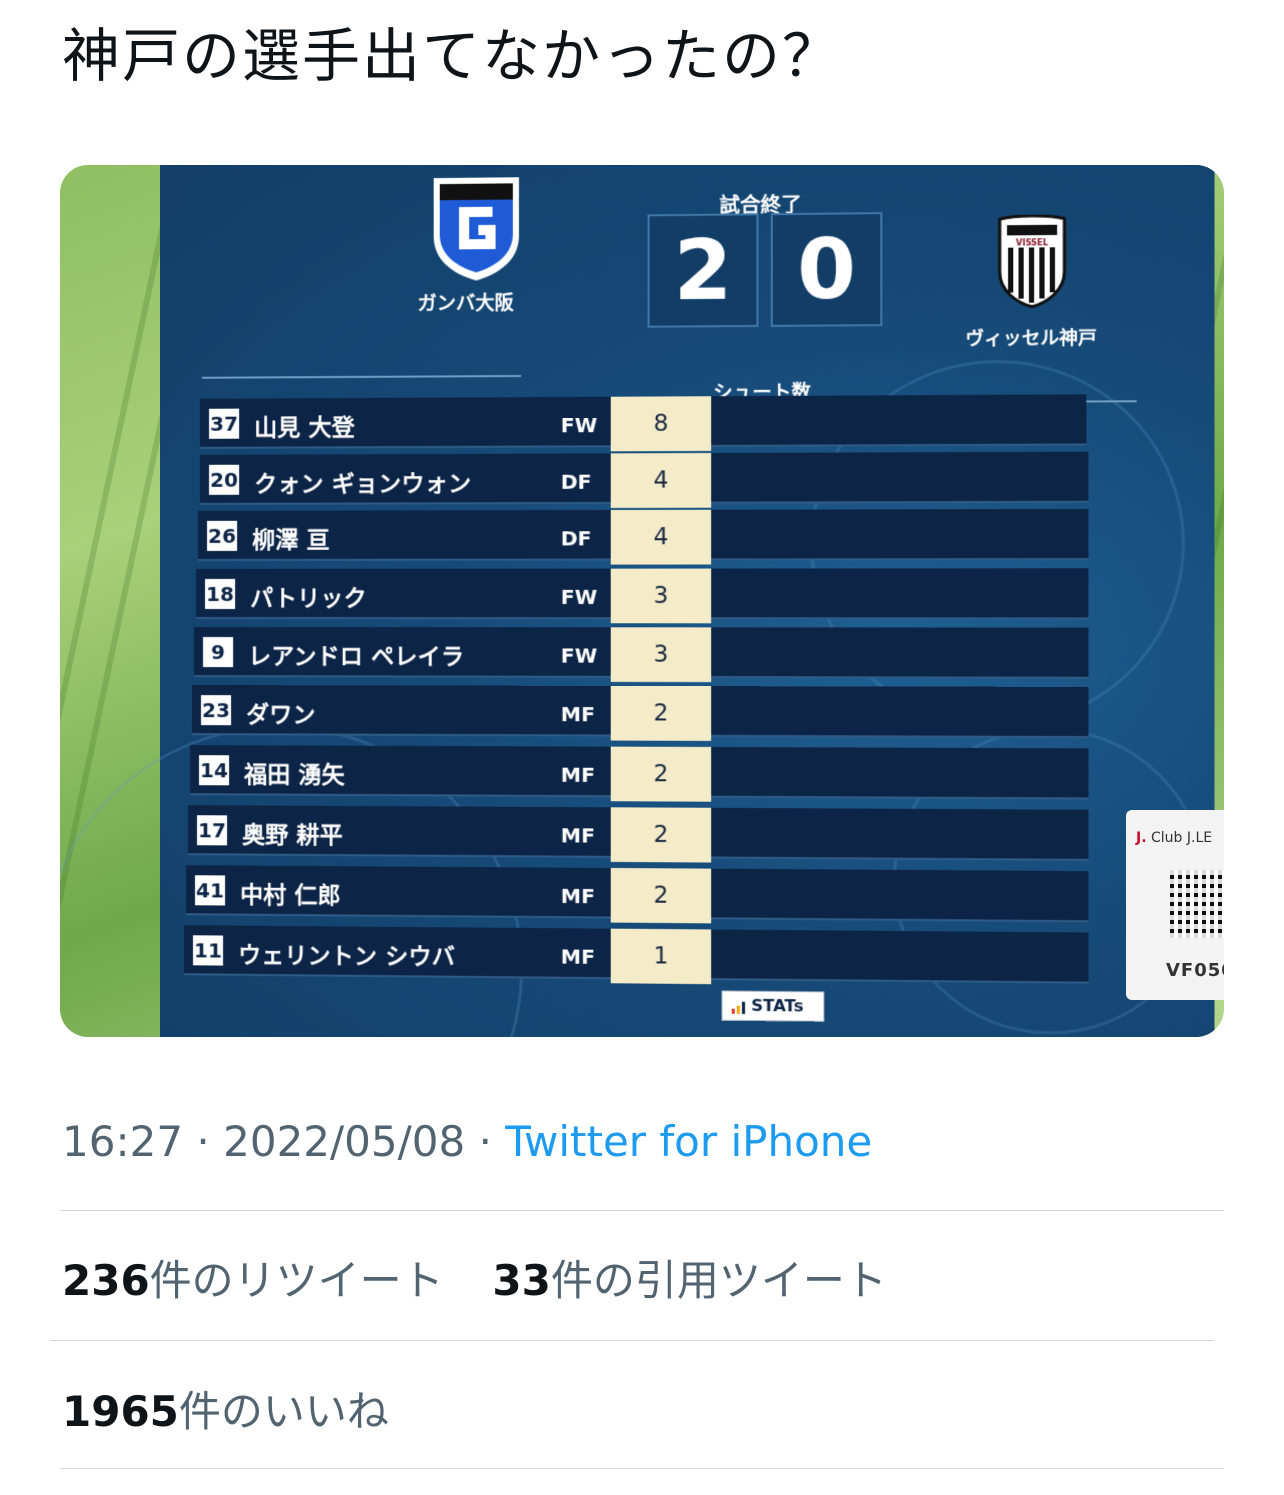 The height and width of the screenshot is (1495, 1284). I want to click on player-number: 18, so click(220, 594).